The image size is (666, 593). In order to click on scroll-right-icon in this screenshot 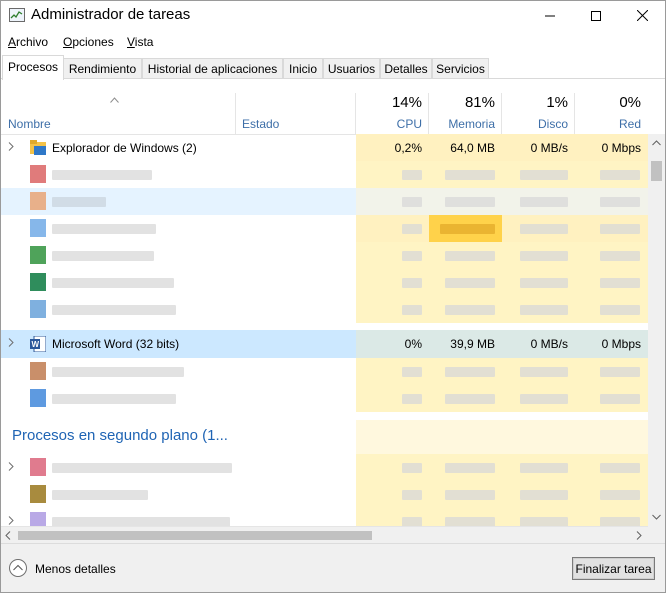, I will do `click(639, 535)`.